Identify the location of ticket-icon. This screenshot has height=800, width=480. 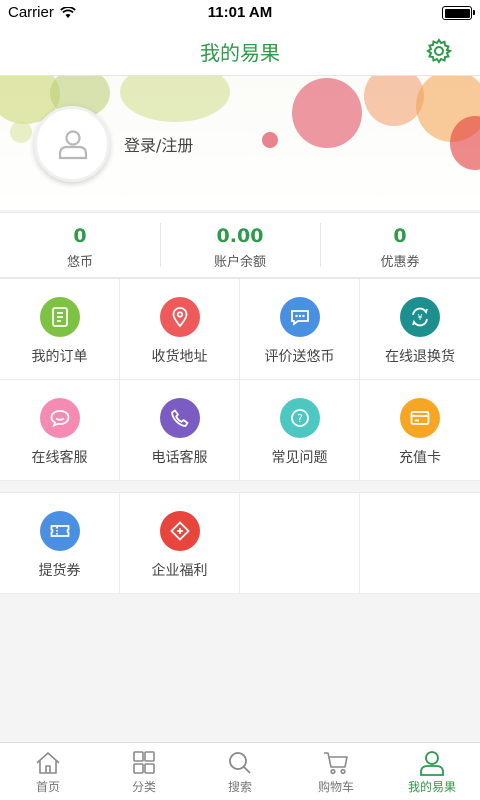
(59, 531).